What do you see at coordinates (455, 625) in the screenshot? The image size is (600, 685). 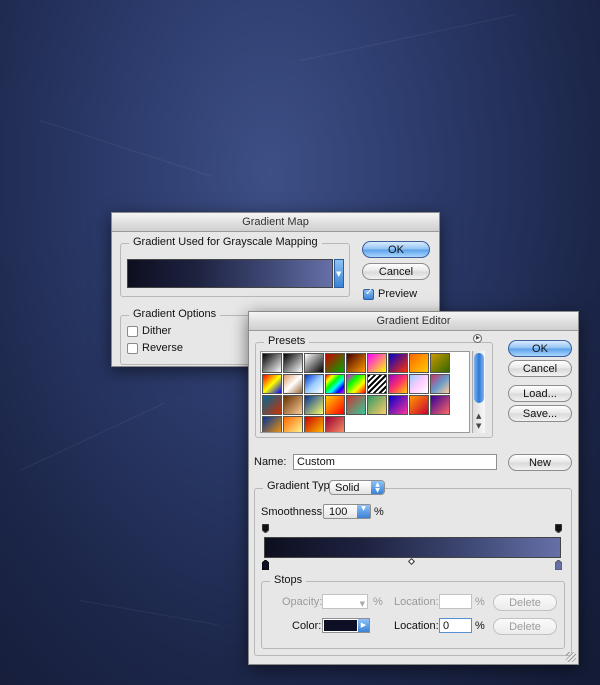 I see `color-location-input: 0` at bounding box center [455, 625].